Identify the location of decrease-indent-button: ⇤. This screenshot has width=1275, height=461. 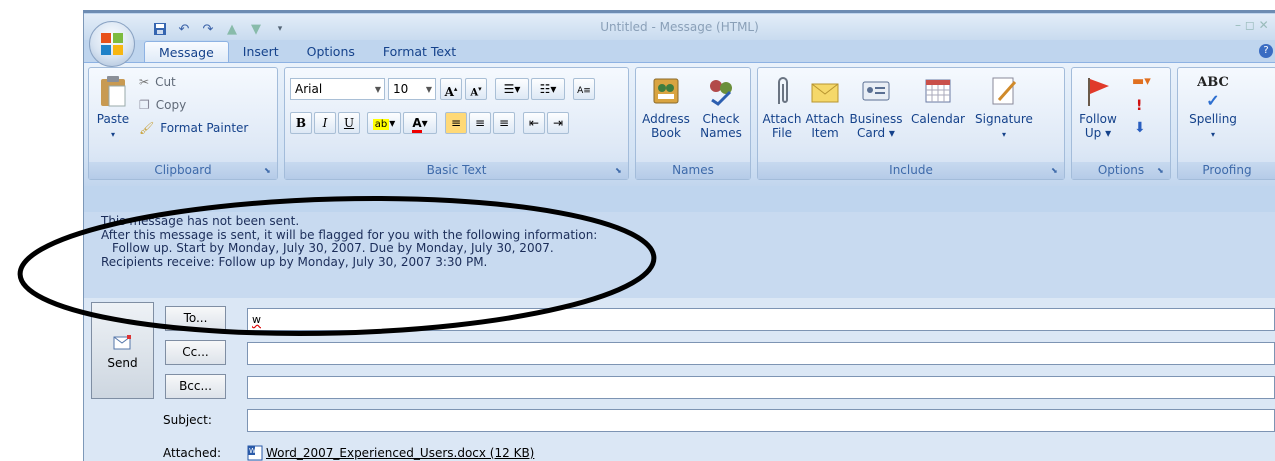
(534, 123).